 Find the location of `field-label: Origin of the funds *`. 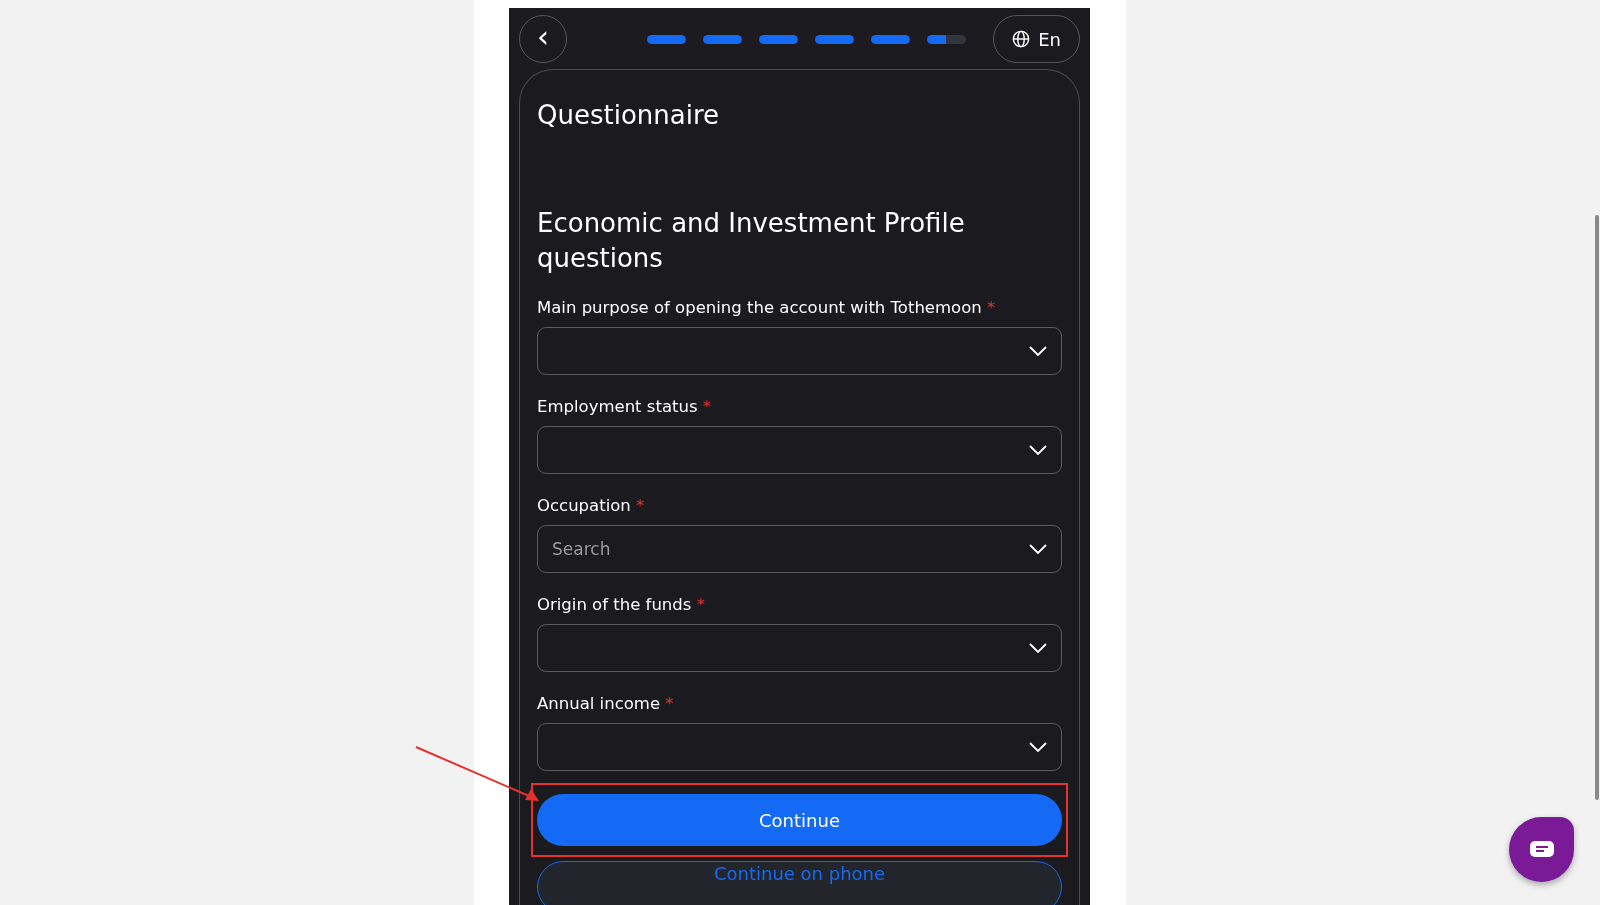

field-label: Origin of the funds * is located at coordinates (621, 604).